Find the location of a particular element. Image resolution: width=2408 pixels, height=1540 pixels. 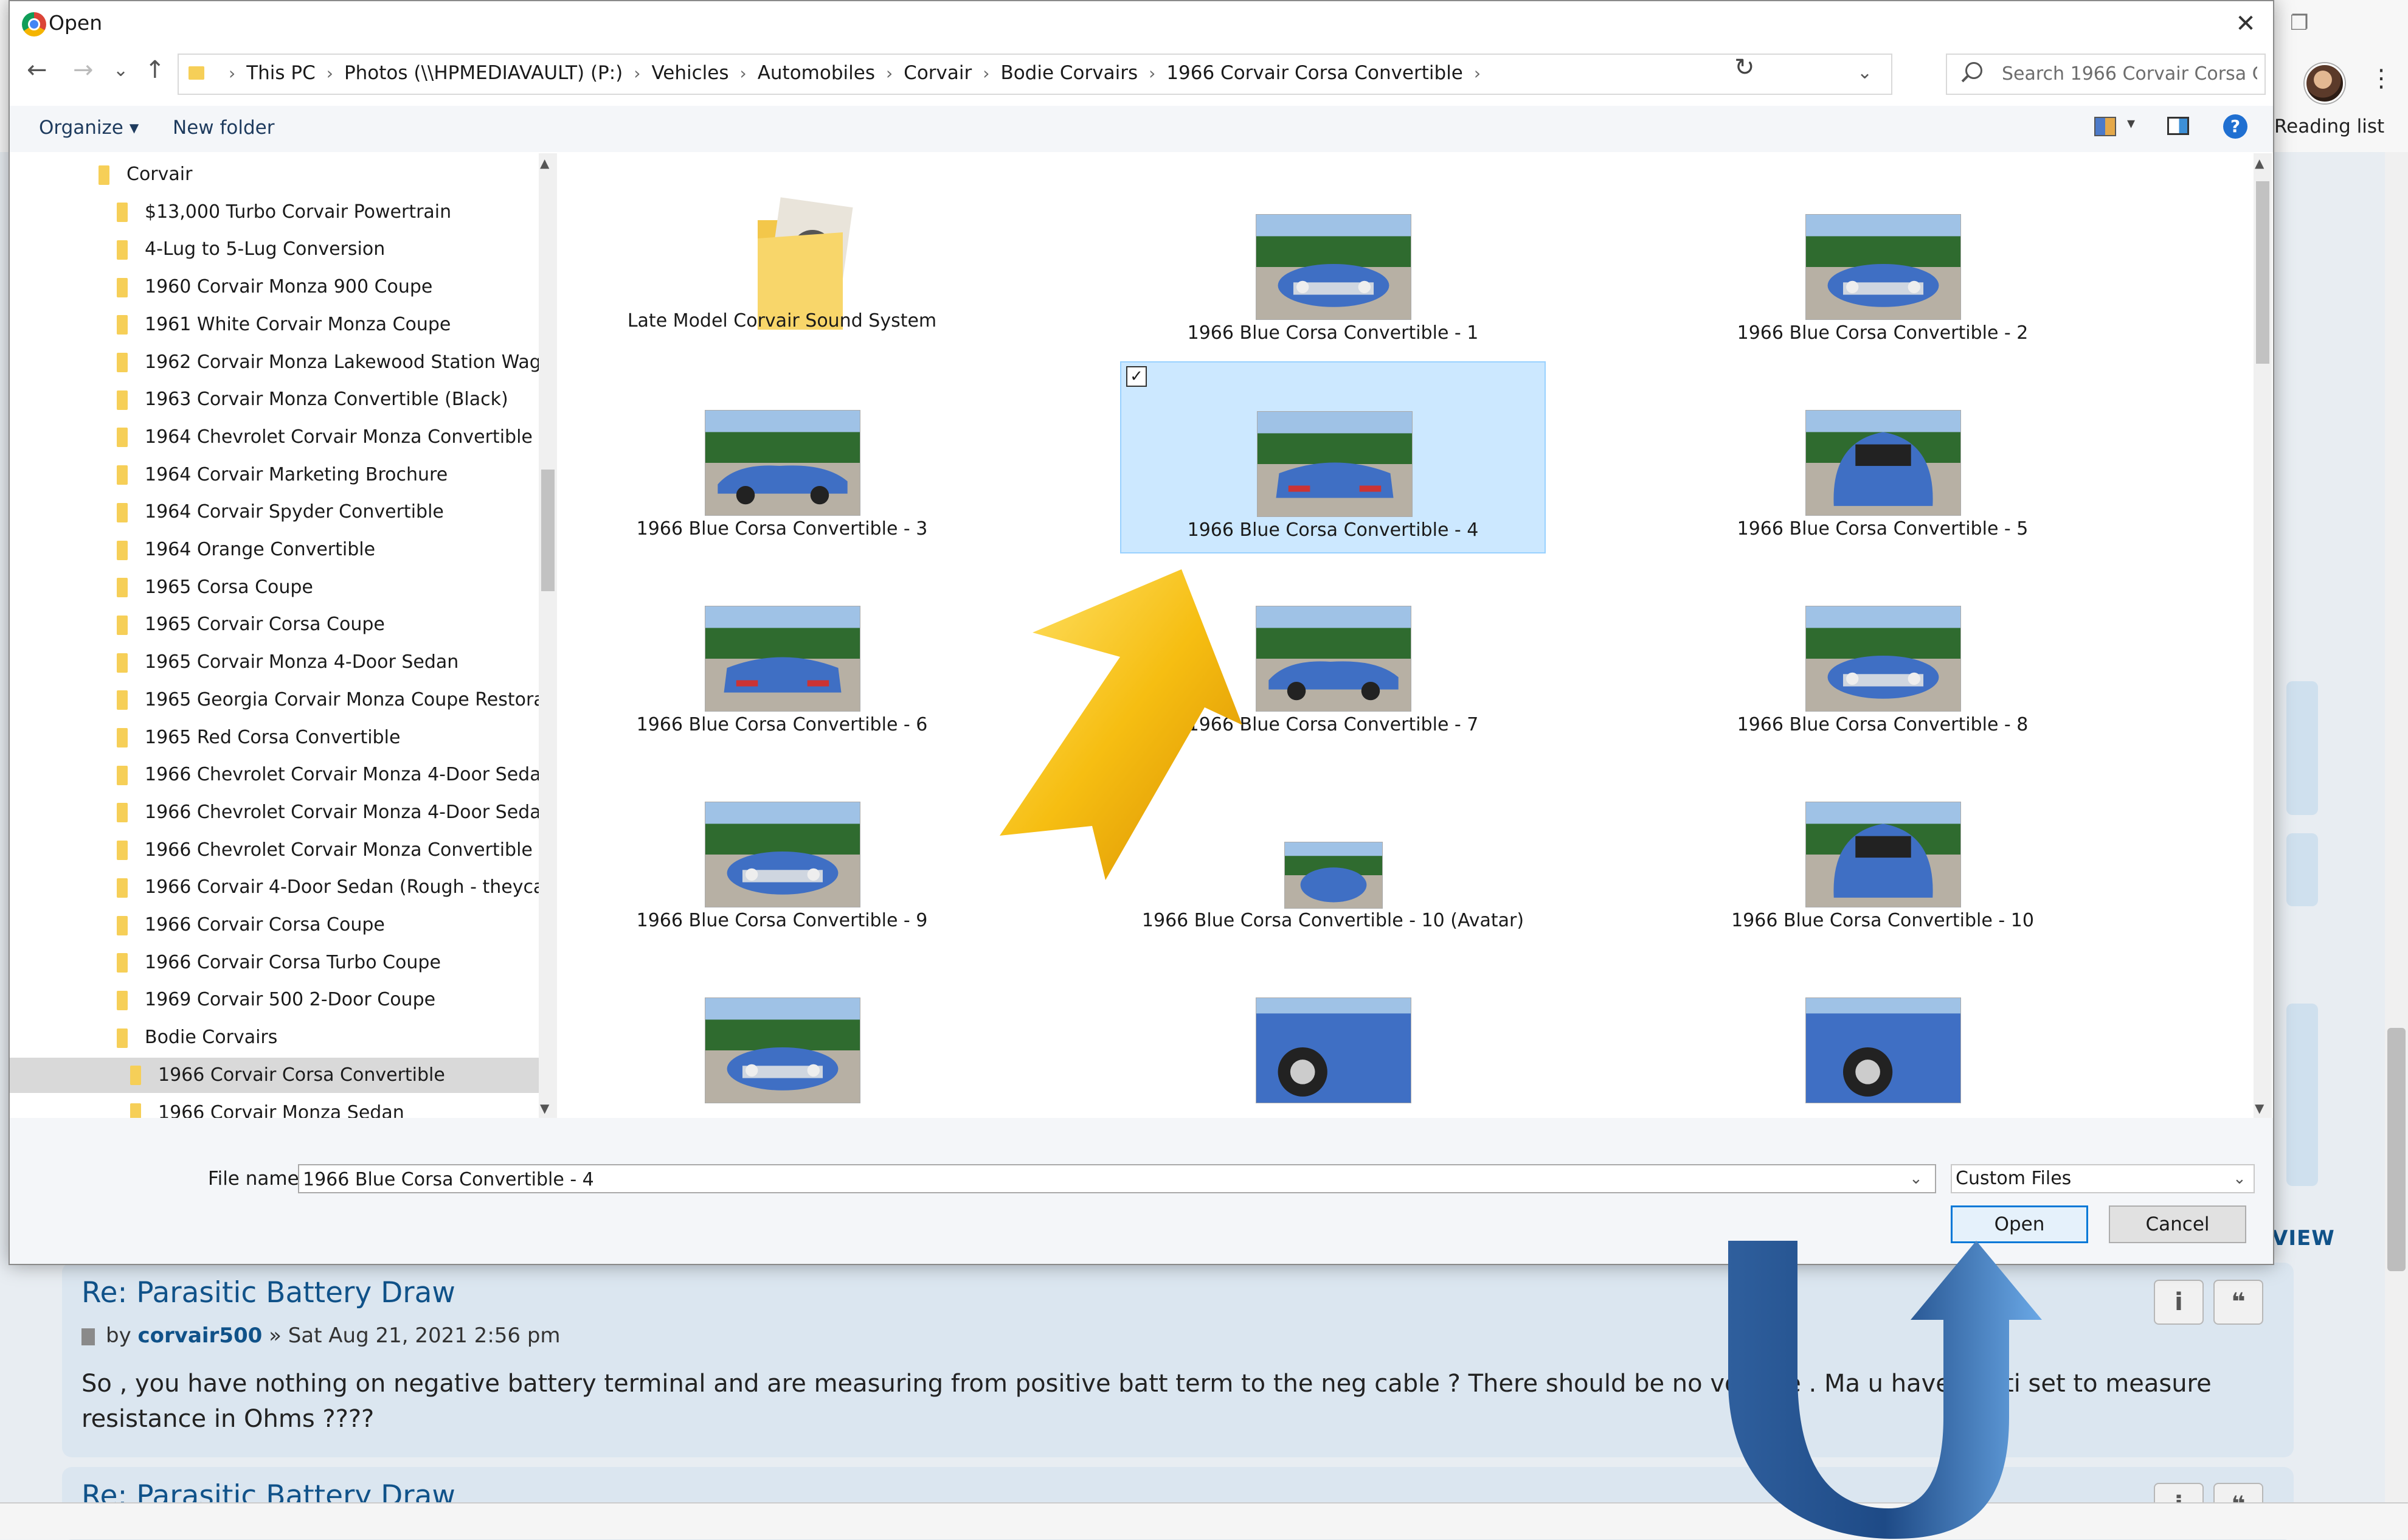

nav-pane-scrollbar: ▲ ▼ is located at coordinates (548, 635).